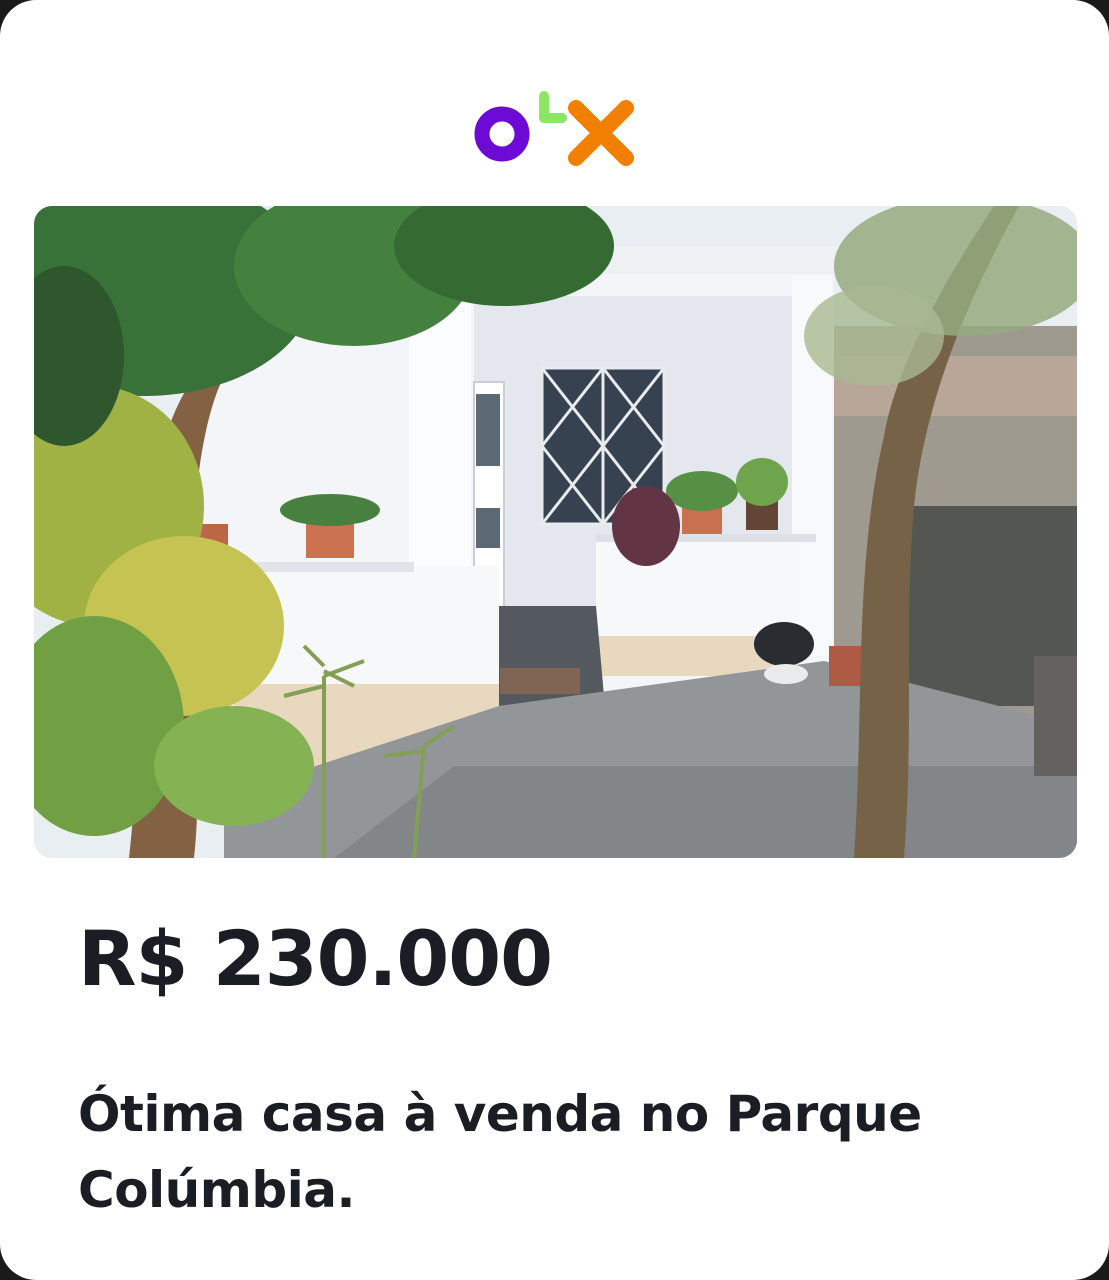  Describe the element at coordinates (556, 129) in the screenshot. I see `olx-logo` at that location.